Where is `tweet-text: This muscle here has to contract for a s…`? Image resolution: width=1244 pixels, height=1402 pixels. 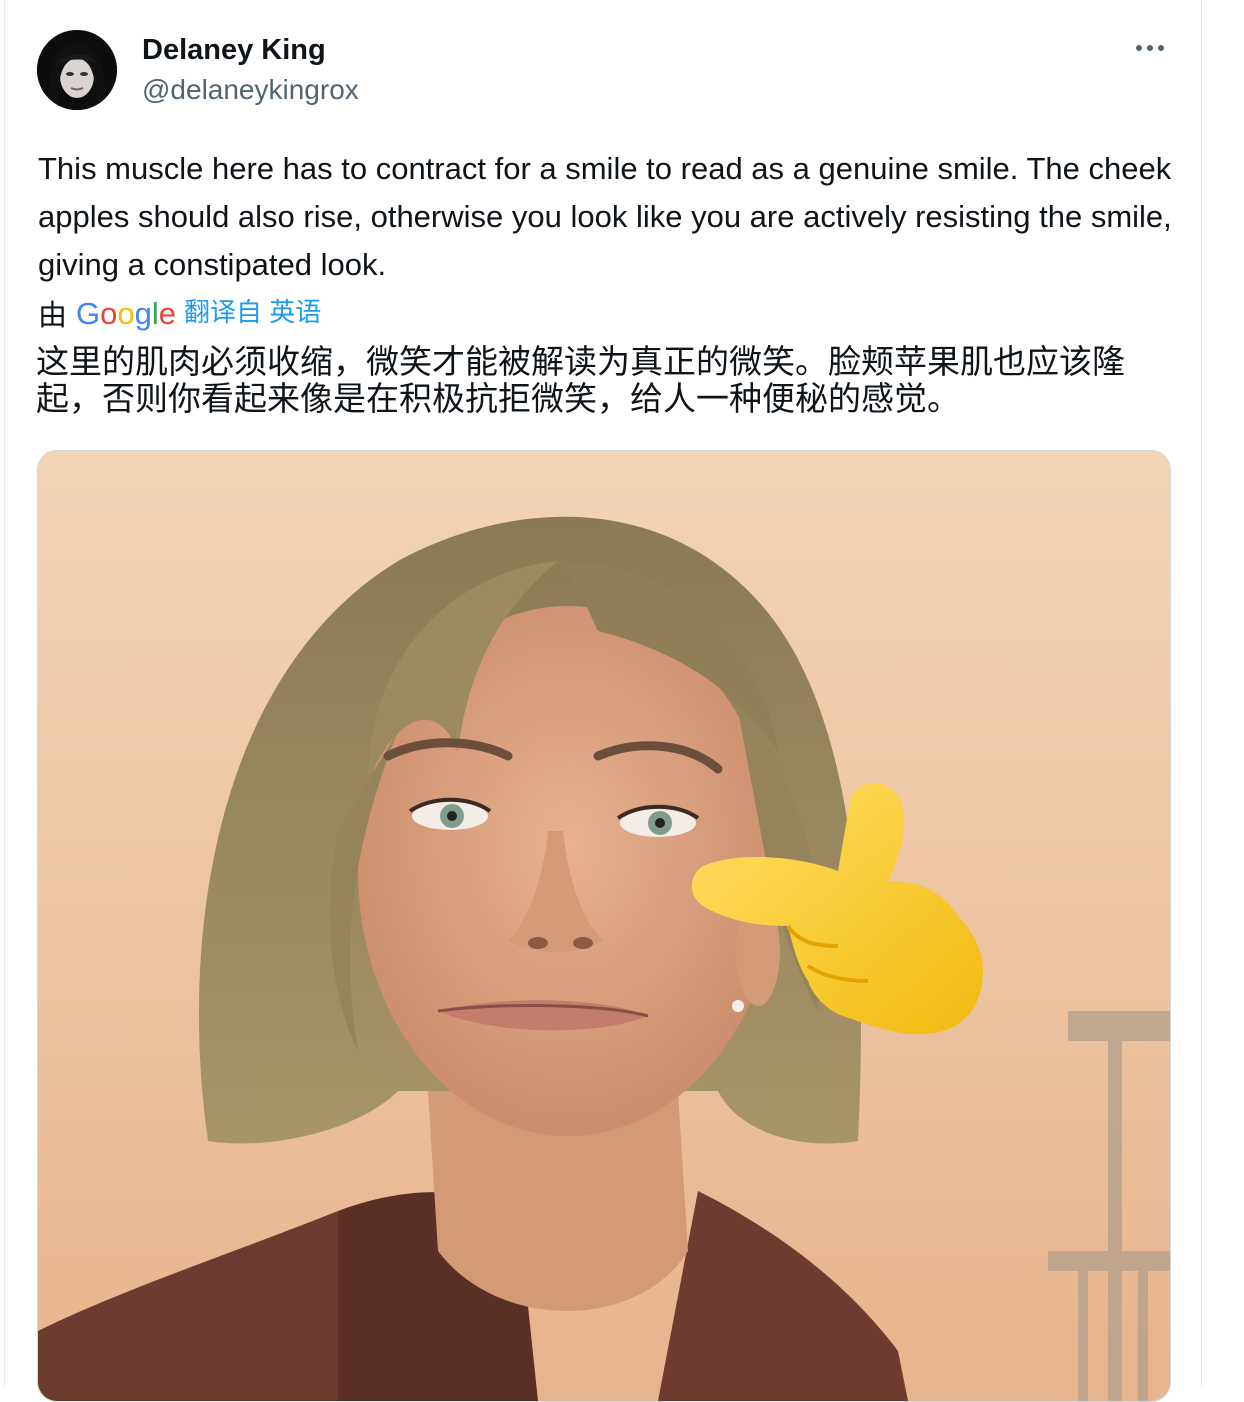 tweet-text: This muscle here has to contract for a s… is located at coordinates (605, 216).